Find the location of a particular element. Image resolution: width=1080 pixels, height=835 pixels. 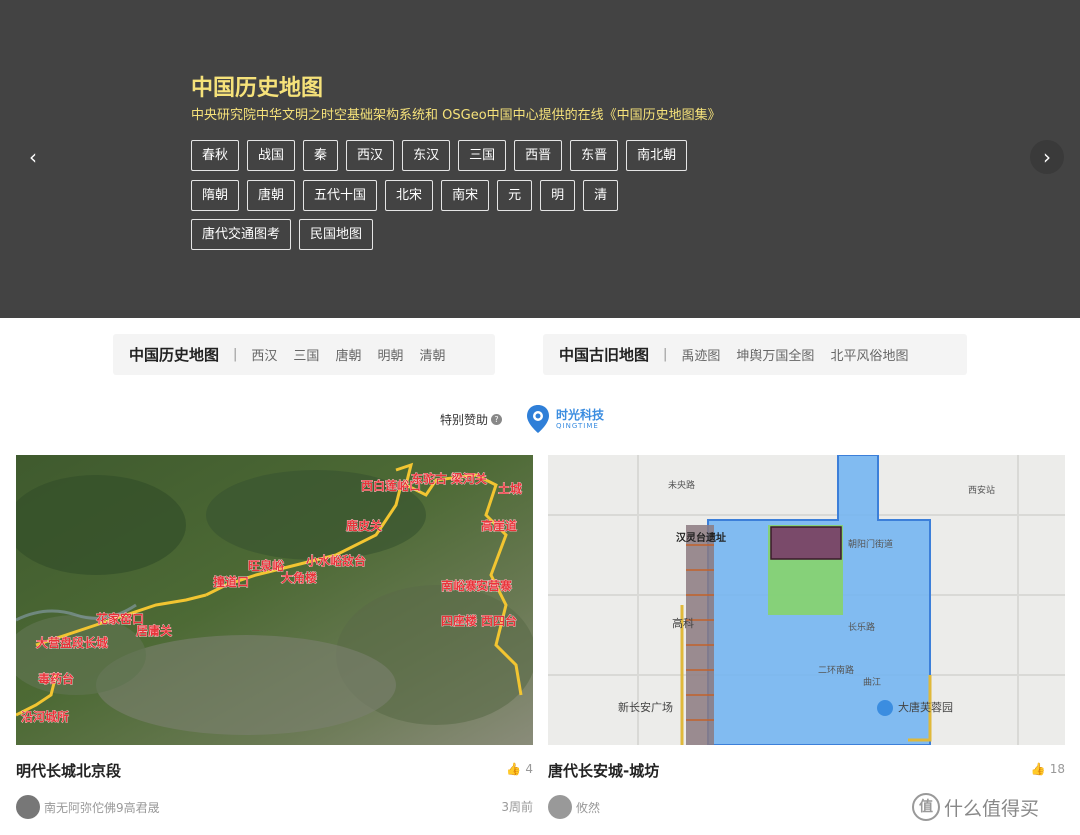

like-counter: 👍 18 is located at coordinates (1048, 769).